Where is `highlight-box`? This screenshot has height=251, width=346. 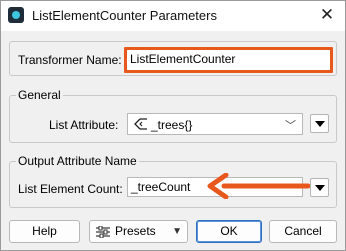
highlight-box is located at coordinates (228, 60).